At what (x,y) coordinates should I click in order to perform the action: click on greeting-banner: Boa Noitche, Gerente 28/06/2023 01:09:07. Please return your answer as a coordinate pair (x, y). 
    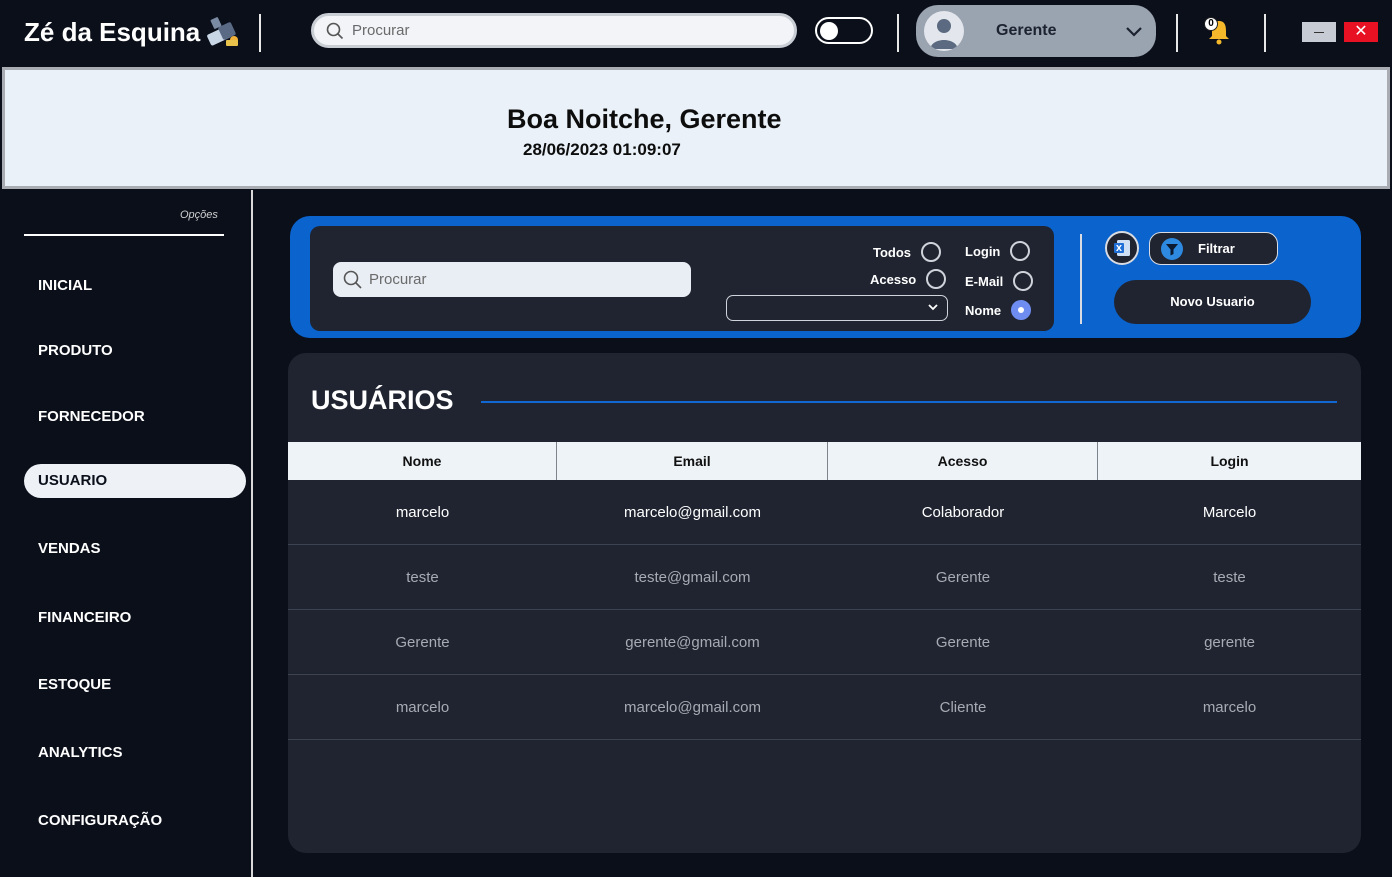
    Looking at the image, I should click on (696, 128).